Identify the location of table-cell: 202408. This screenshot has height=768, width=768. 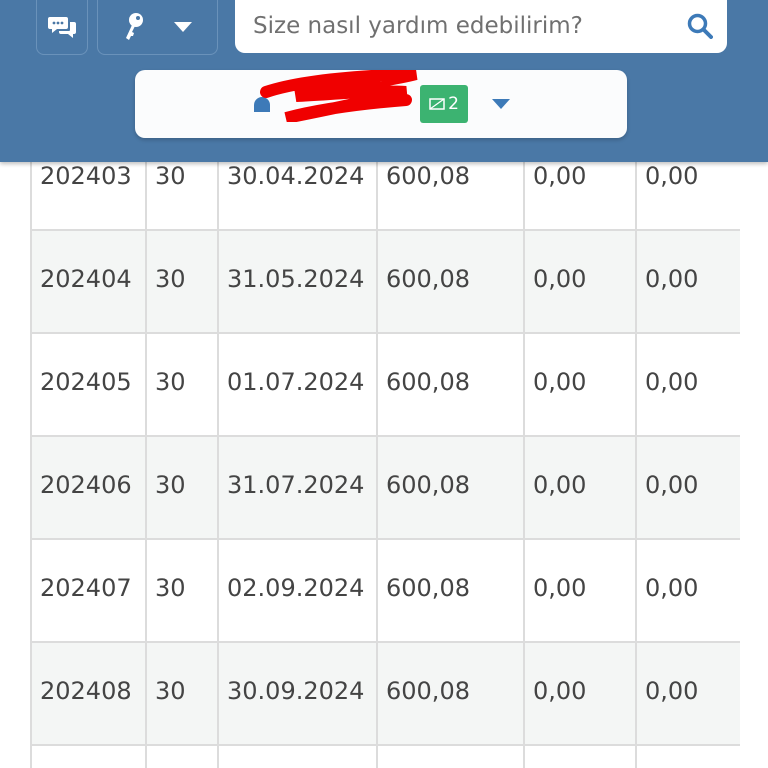
(87, 693).